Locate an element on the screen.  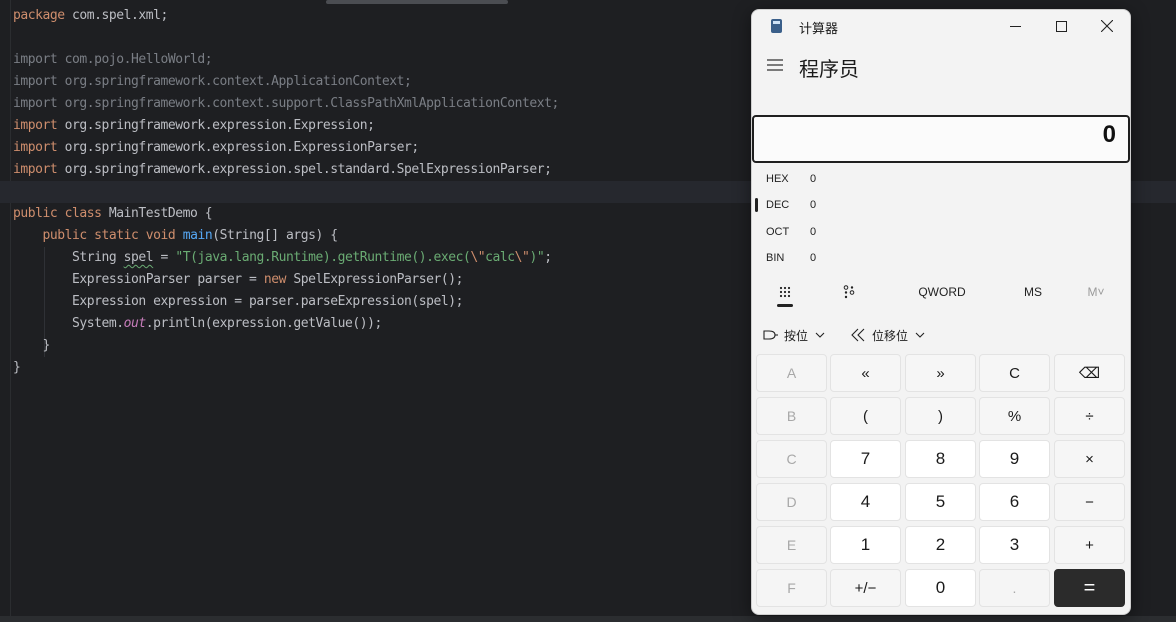
calculator-app-icon is located at coordinates (776, 26).